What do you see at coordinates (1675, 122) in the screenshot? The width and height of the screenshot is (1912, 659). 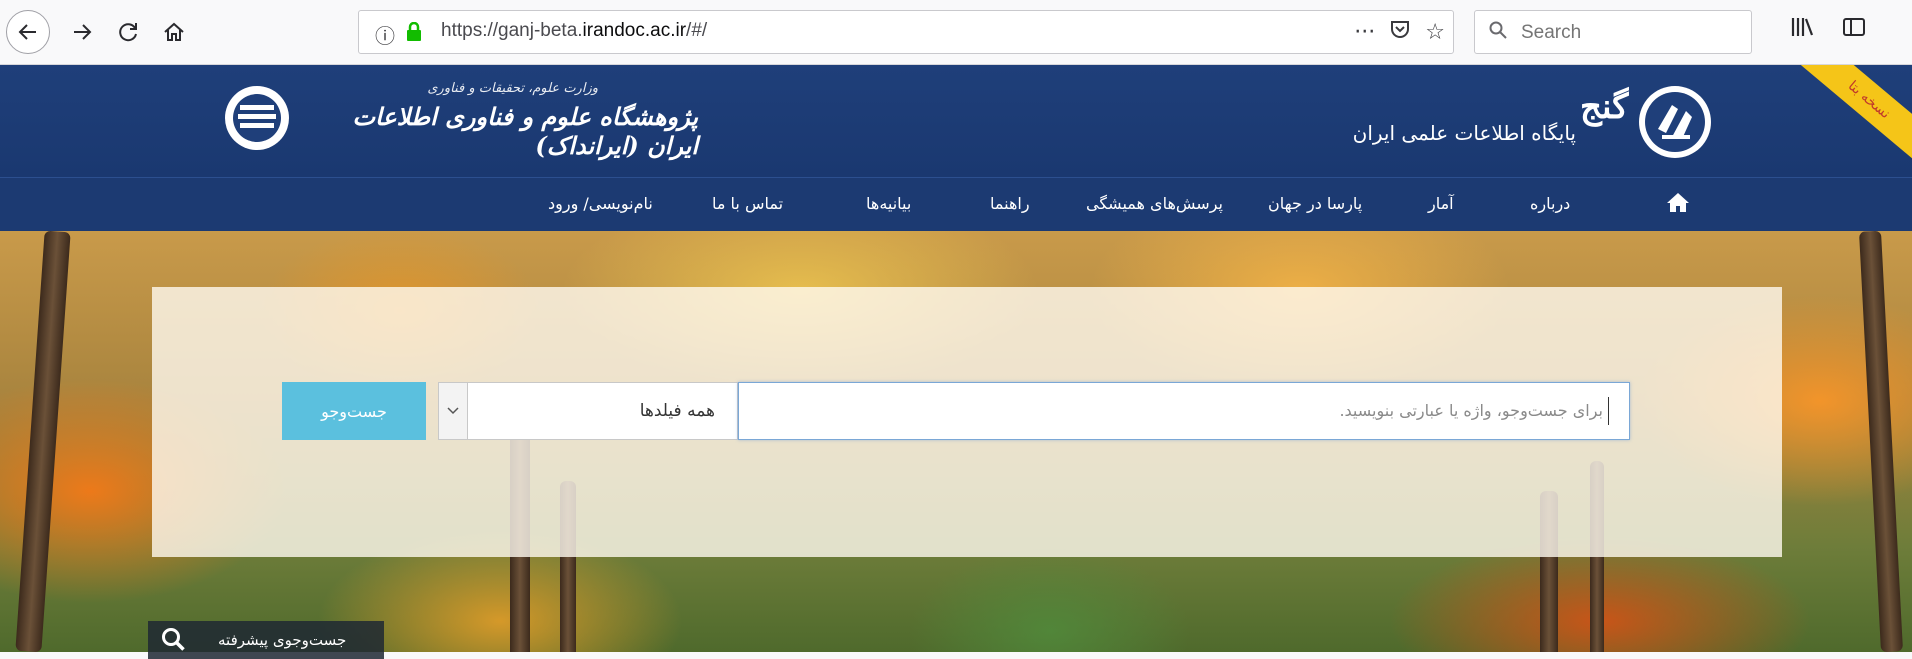 I see `ganj-logo-icon` at bounding box center [1675, 122].